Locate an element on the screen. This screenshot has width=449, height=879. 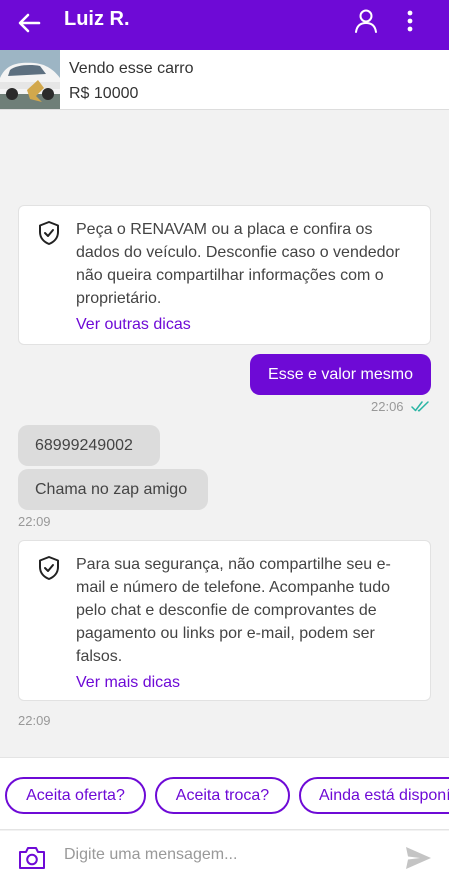
message-input is located at coordinates (224, 855).